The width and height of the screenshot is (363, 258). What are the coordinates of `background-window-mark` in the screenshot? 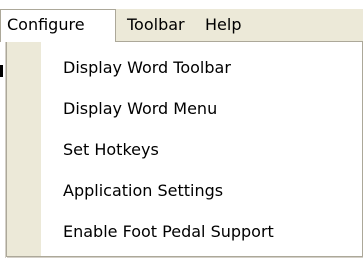 It's located at (1, 71).